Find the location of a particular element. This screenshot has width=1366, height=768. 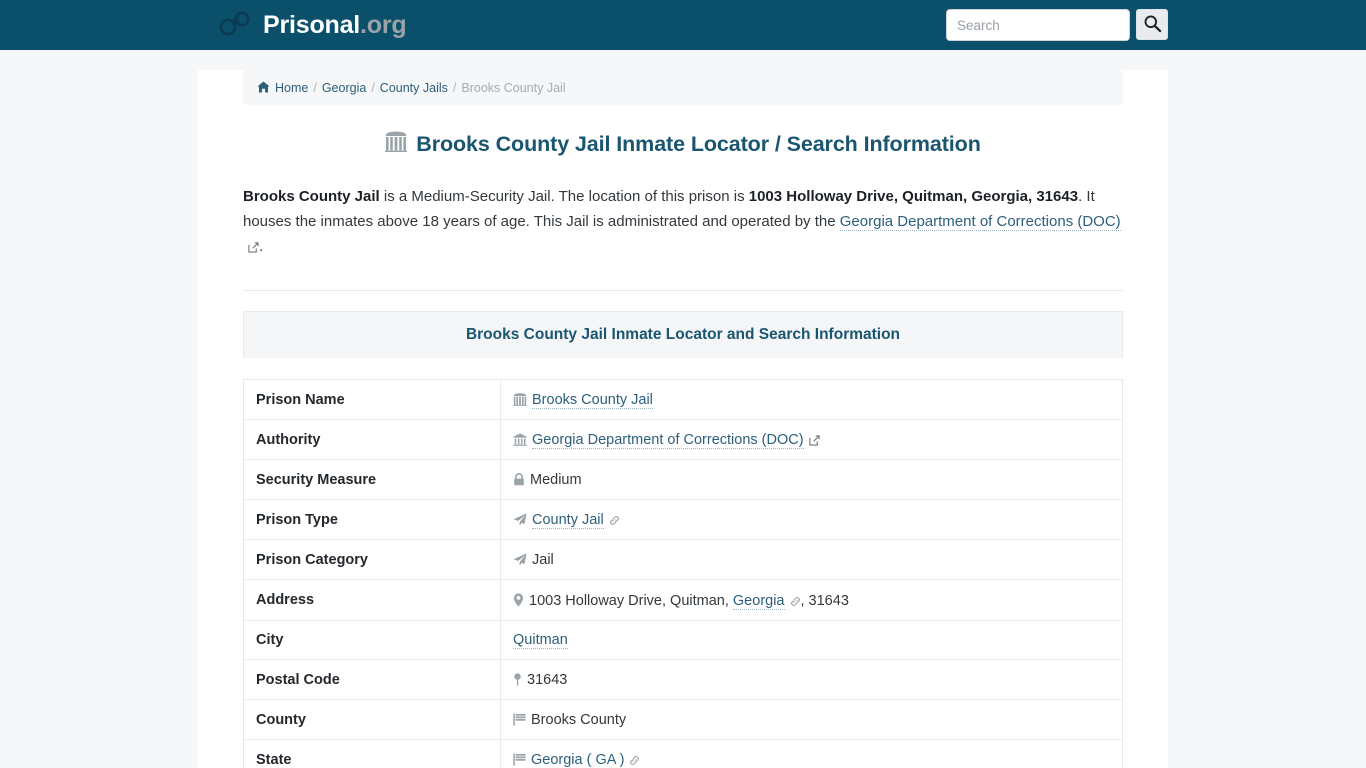

breadcrumb-item-county-jails: County Jails is located at coordinates (414, 88).